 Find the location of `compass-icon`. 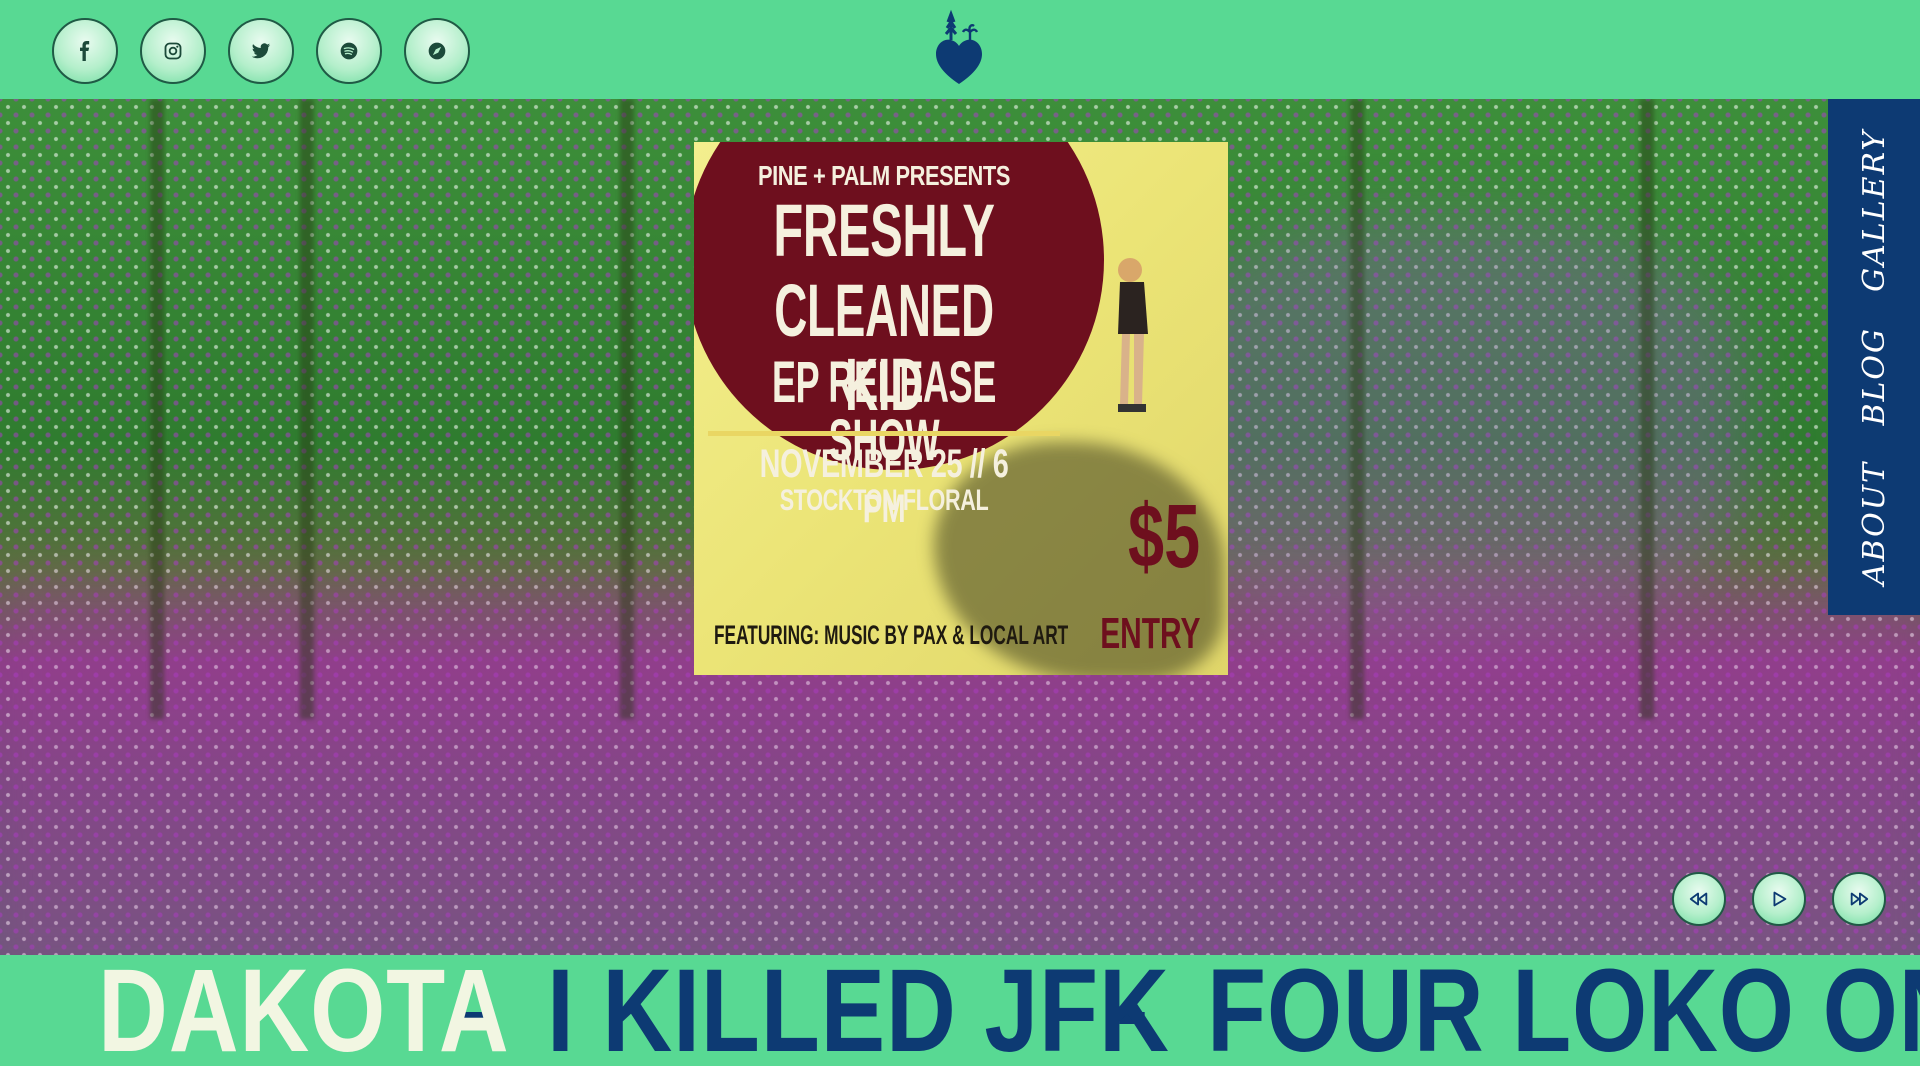

compass-icon is located at coordinates (437, 51).